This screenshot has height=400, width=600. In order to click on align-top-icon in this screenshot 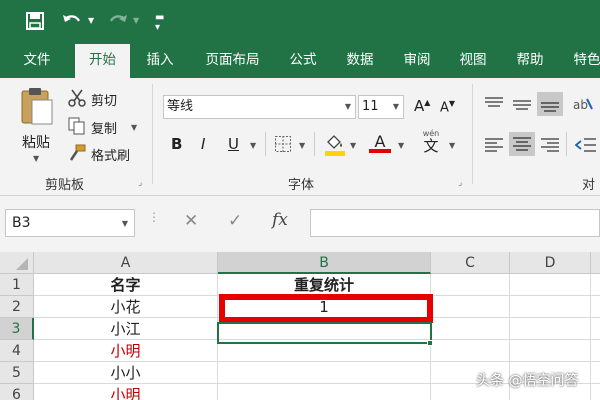, I will do `click(494, 105)`.